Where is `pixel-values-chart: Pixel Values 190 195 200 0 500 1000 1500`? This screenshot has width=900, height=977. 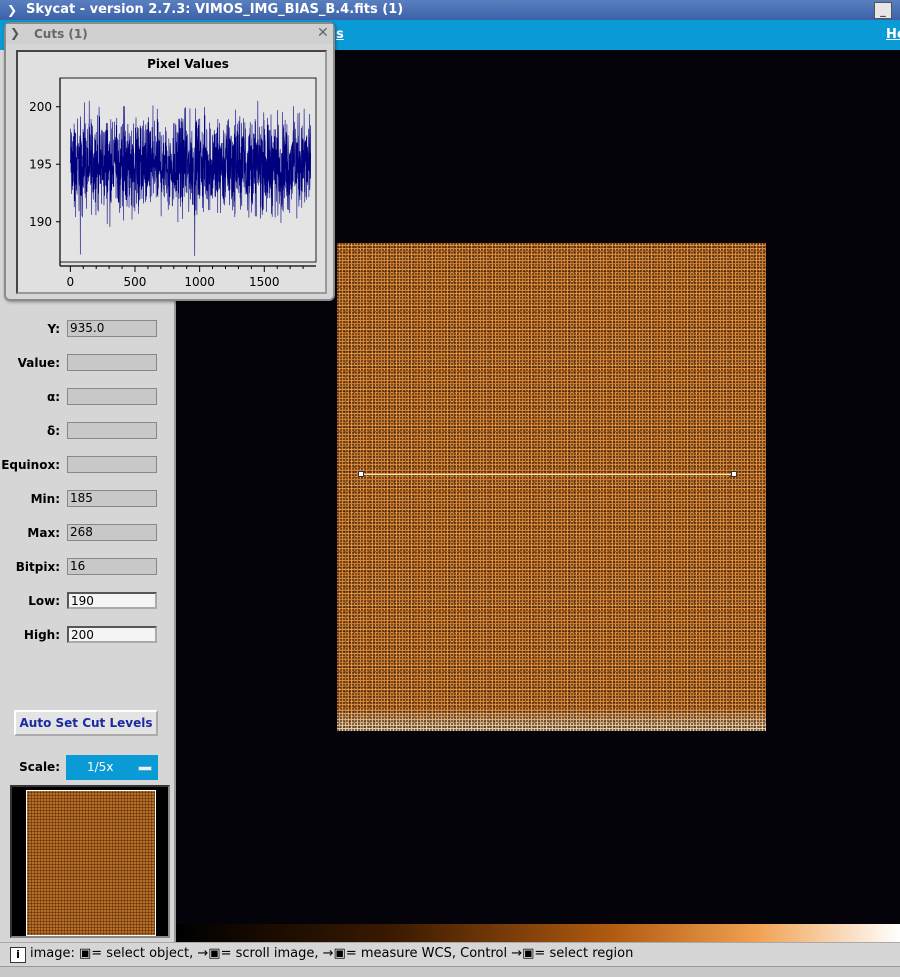 pixel-values-chart: Pixel Values 190 195 200 0 500 1000 1500 is located at coordinates (173, 173).